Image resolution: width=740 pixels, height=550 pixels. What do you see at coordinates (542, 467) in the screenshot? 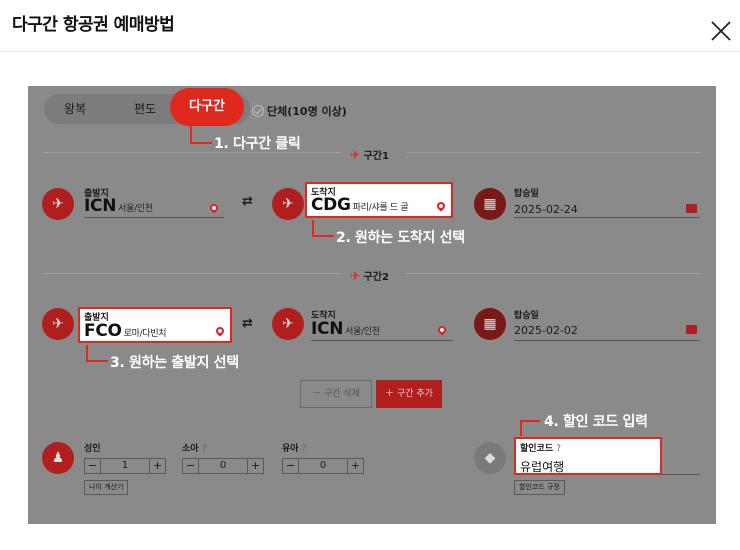
I see `discount-code-value: 유럽여행` at bounding box center [542, 467].